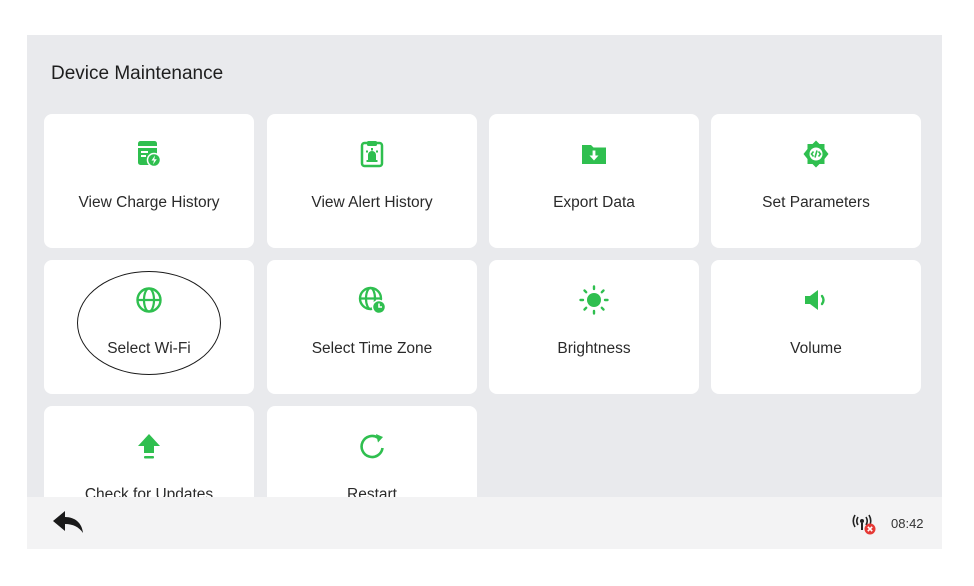 The width and height of the screenshot is (974, 586). Describe the element at coordinates (594, 348) in the screenshot. I see `tile-label: Brightness` at that location.